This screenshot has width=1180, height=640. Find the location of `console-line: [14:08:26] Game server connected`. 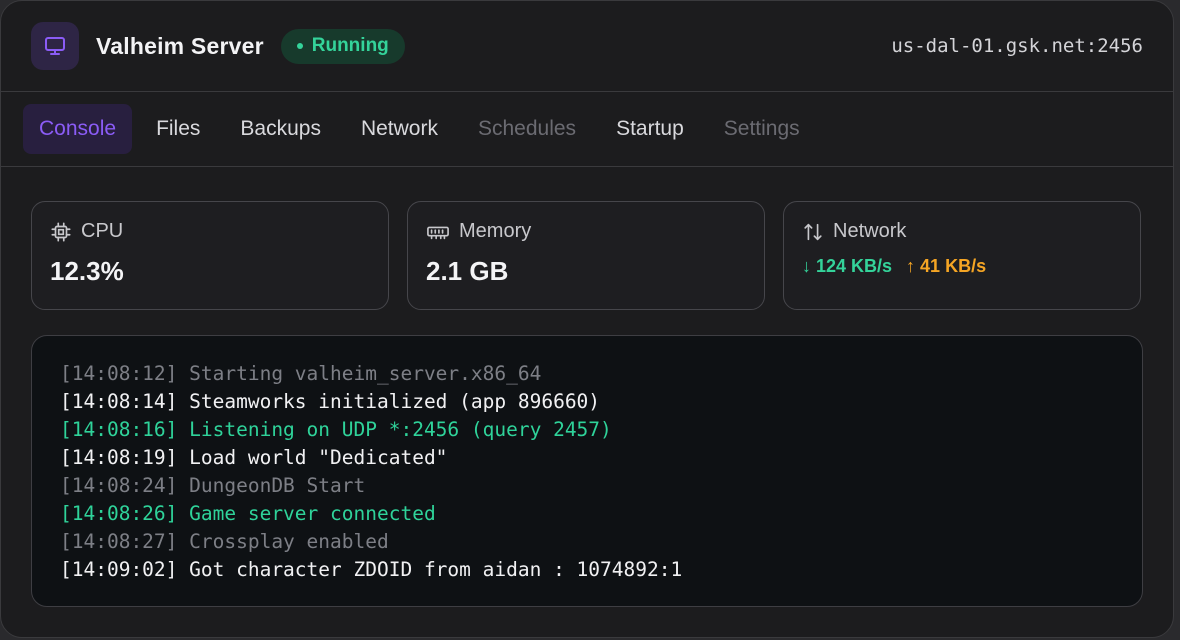

console-line: [14:08:26] Game server connected is located at coordinates (248, 513).